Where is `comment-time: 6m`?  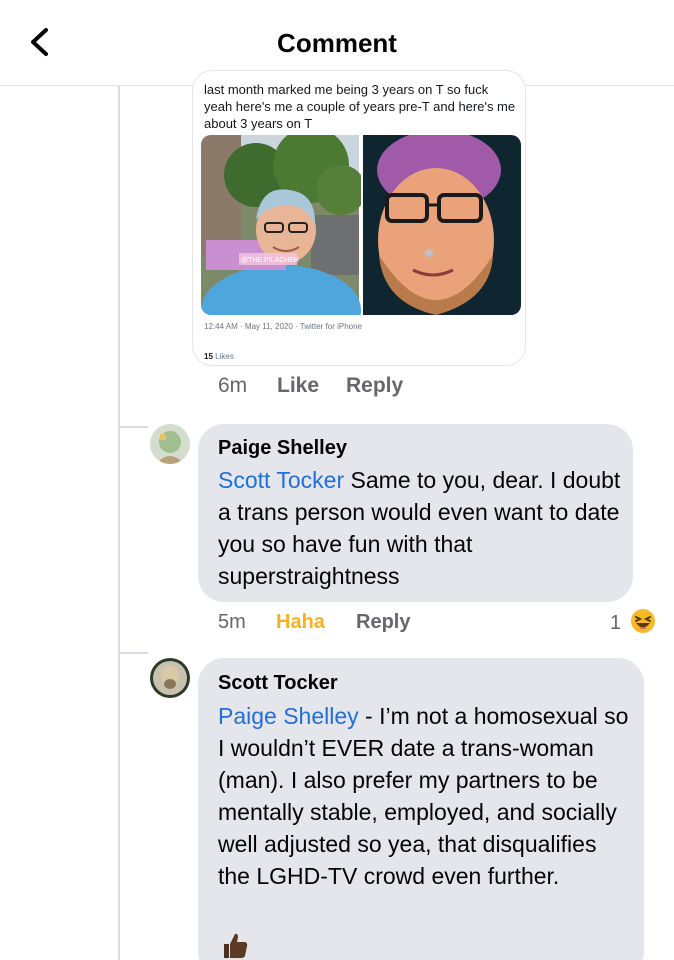 comment-time: 6m is located at coordinates (233, 385).